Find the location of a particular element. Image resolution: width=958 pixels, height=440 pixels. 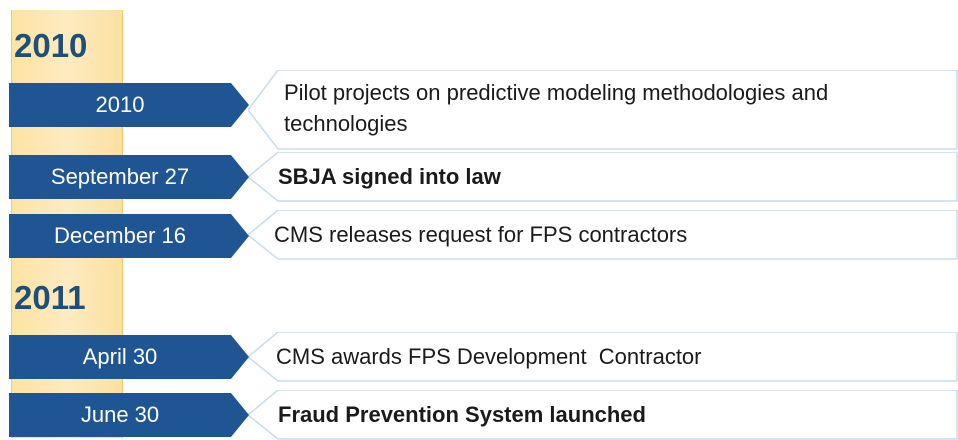

event-card-3: CMS releases request for FPS contractors is located at coordinates (603, 235).